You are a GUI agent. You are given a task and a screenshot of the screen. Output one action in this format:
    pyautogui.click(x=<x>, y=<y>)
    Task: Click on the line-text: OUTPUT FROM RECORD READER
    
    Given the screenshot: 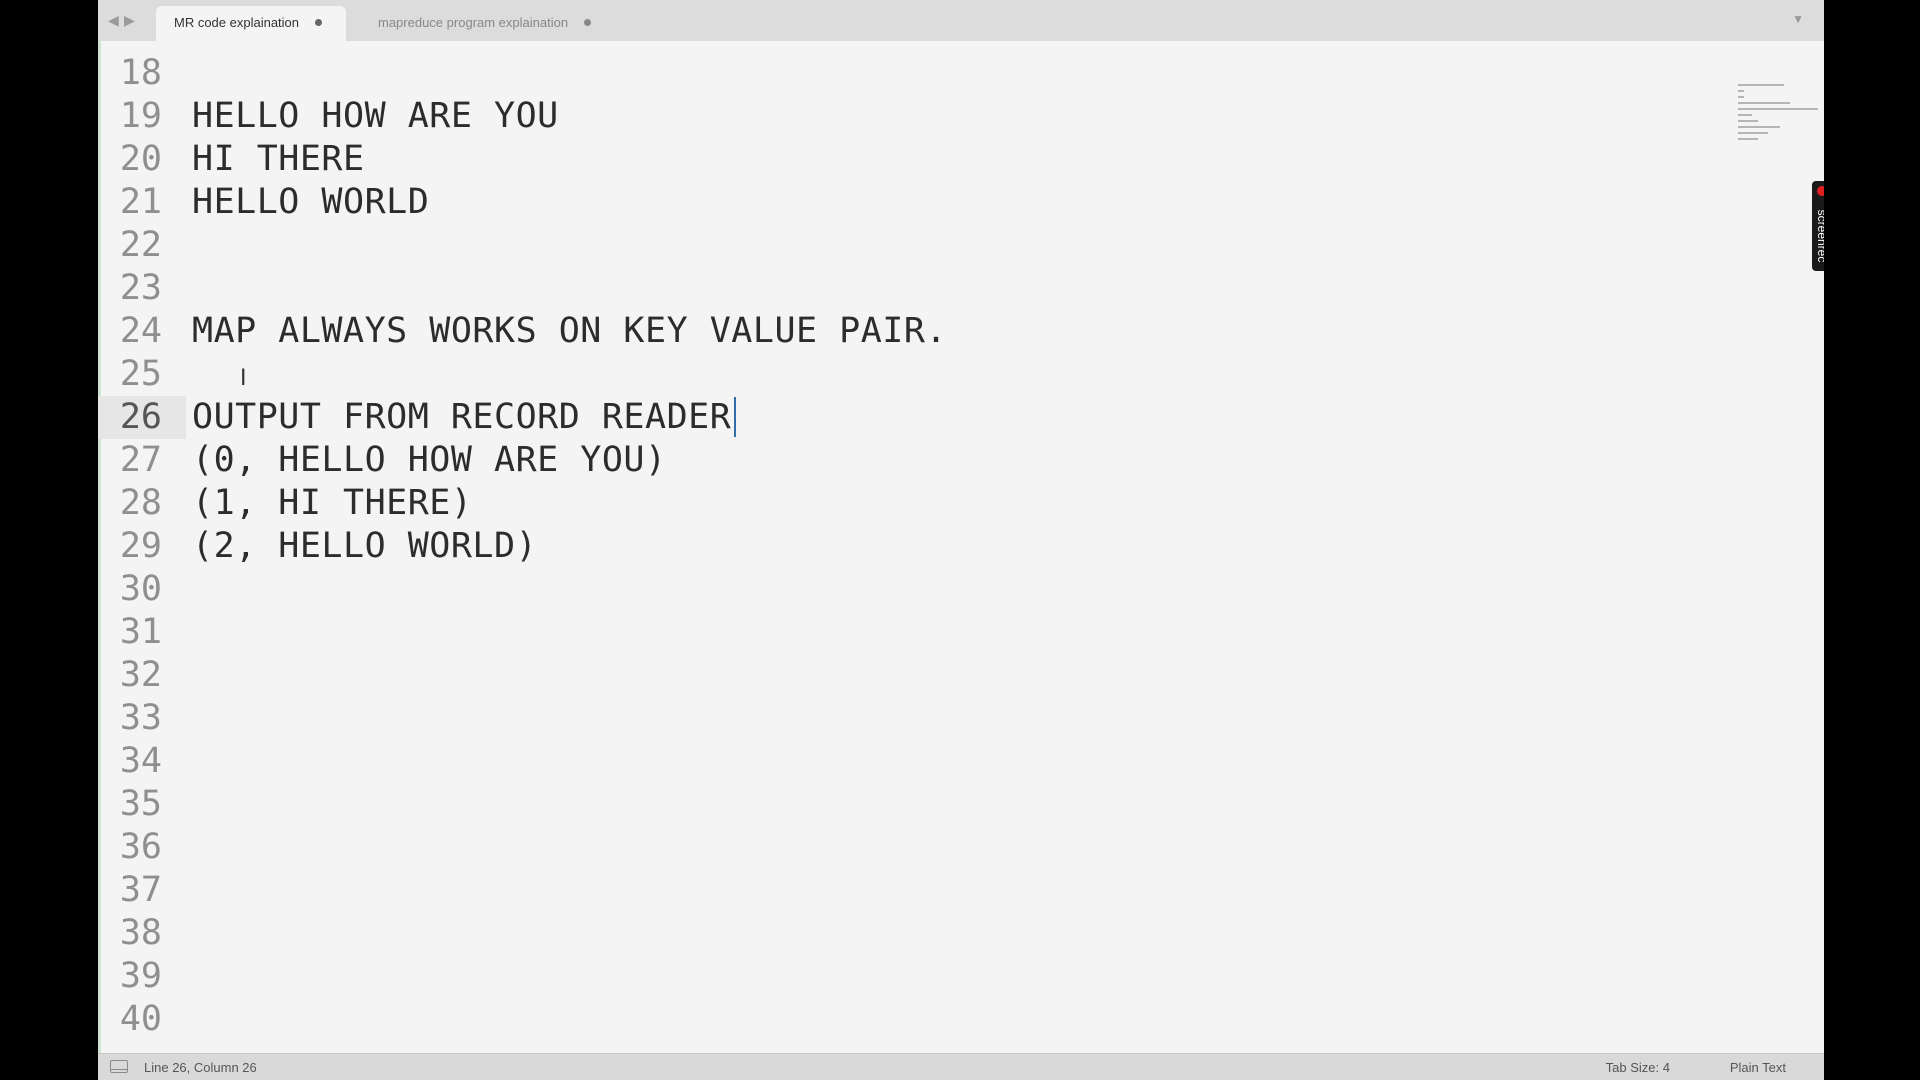 What is the action you would take?
    pyautogui.click(x=461, y=417)
    